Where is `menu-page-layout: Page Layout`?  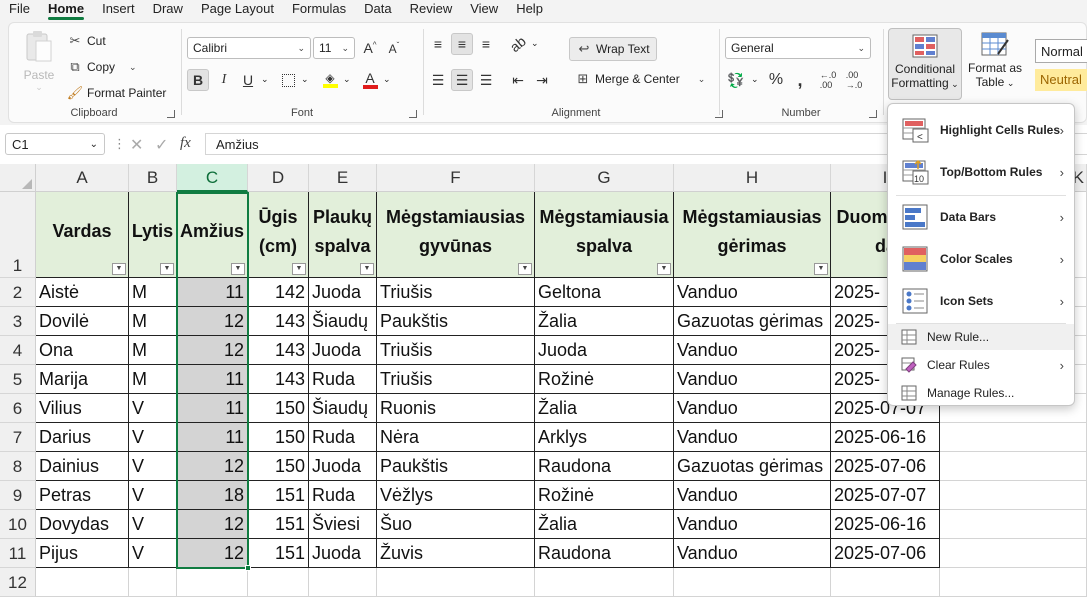
menu-page-layout: Page Layout is located at coordinates (237, 10).